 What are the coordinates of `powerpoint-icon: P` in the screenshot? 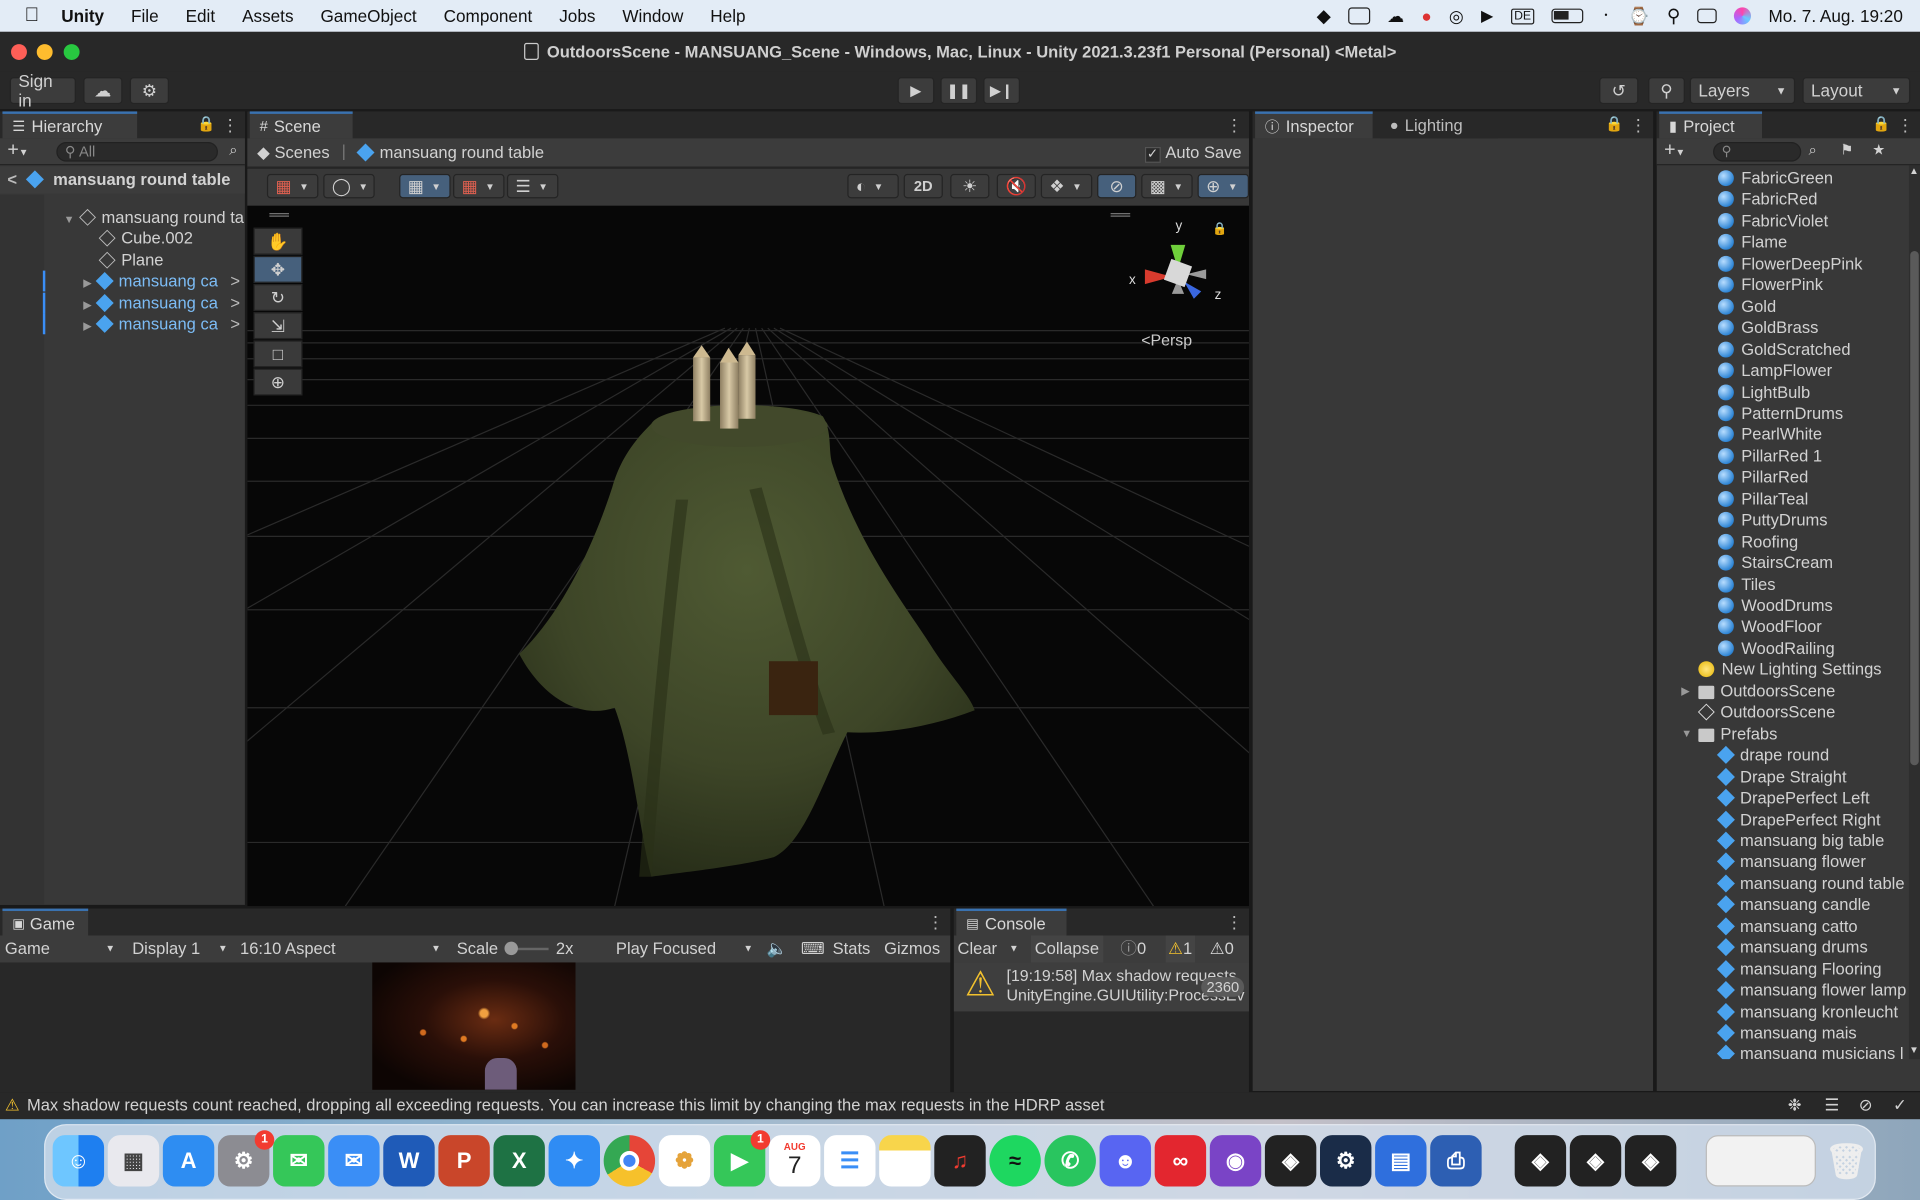 It's located at (464, 1161).